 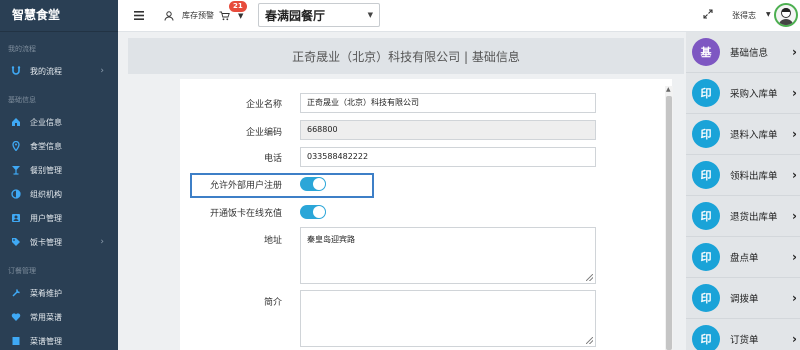 What do you see at coordinates (744, 340) in the screenshot?
I see `rp-item-label: 订货单` at bounding box center [744, 340].